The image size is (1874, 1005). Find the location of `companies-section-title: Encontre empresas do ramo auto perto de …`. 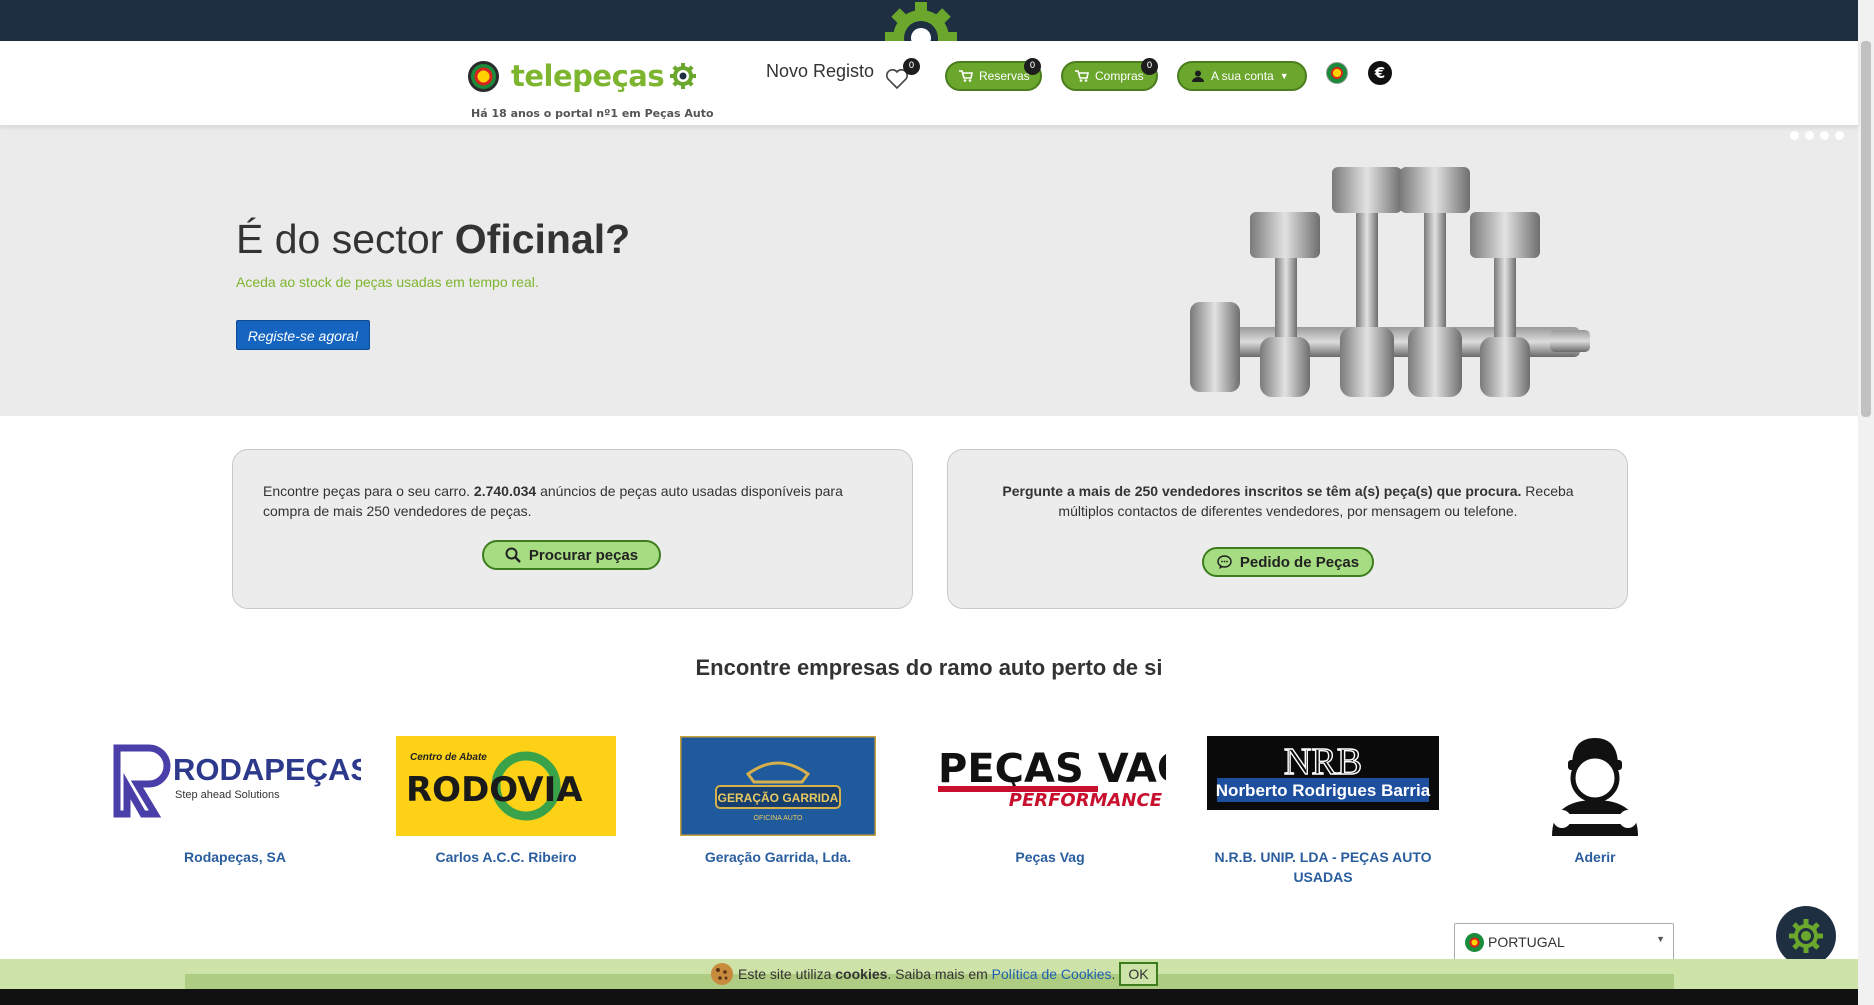

companies-section-title: Encontre empresas do ramo auto perto de … is located at coordinates (929, 667).